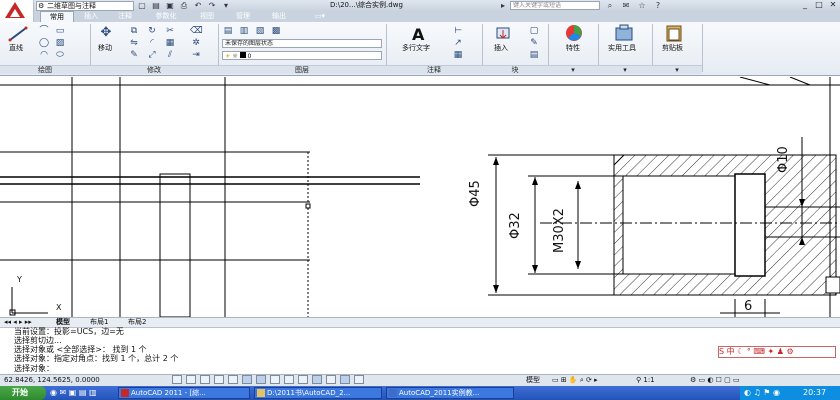  Describe the element at coordinates (503, 5) in the screenshot. I see `play-arrow-icon: ▸` at that location.